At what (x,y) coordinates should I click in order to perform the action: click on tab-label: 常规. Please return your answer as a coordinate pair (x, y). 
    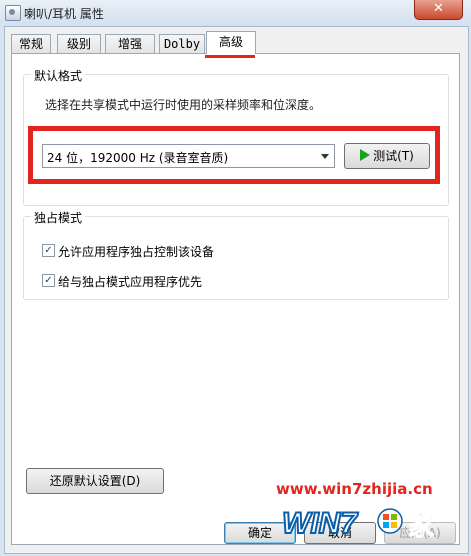
    Looking at the image, I should click on (30, 44).